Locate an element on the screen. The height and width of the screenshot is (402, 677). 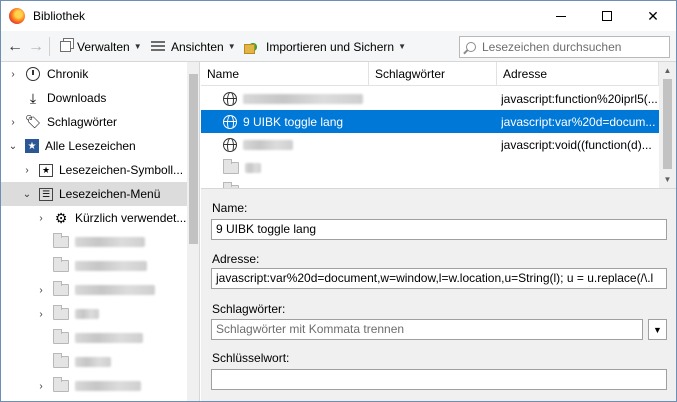
window-title: Bibliothek is located at coordinates (59, 16).